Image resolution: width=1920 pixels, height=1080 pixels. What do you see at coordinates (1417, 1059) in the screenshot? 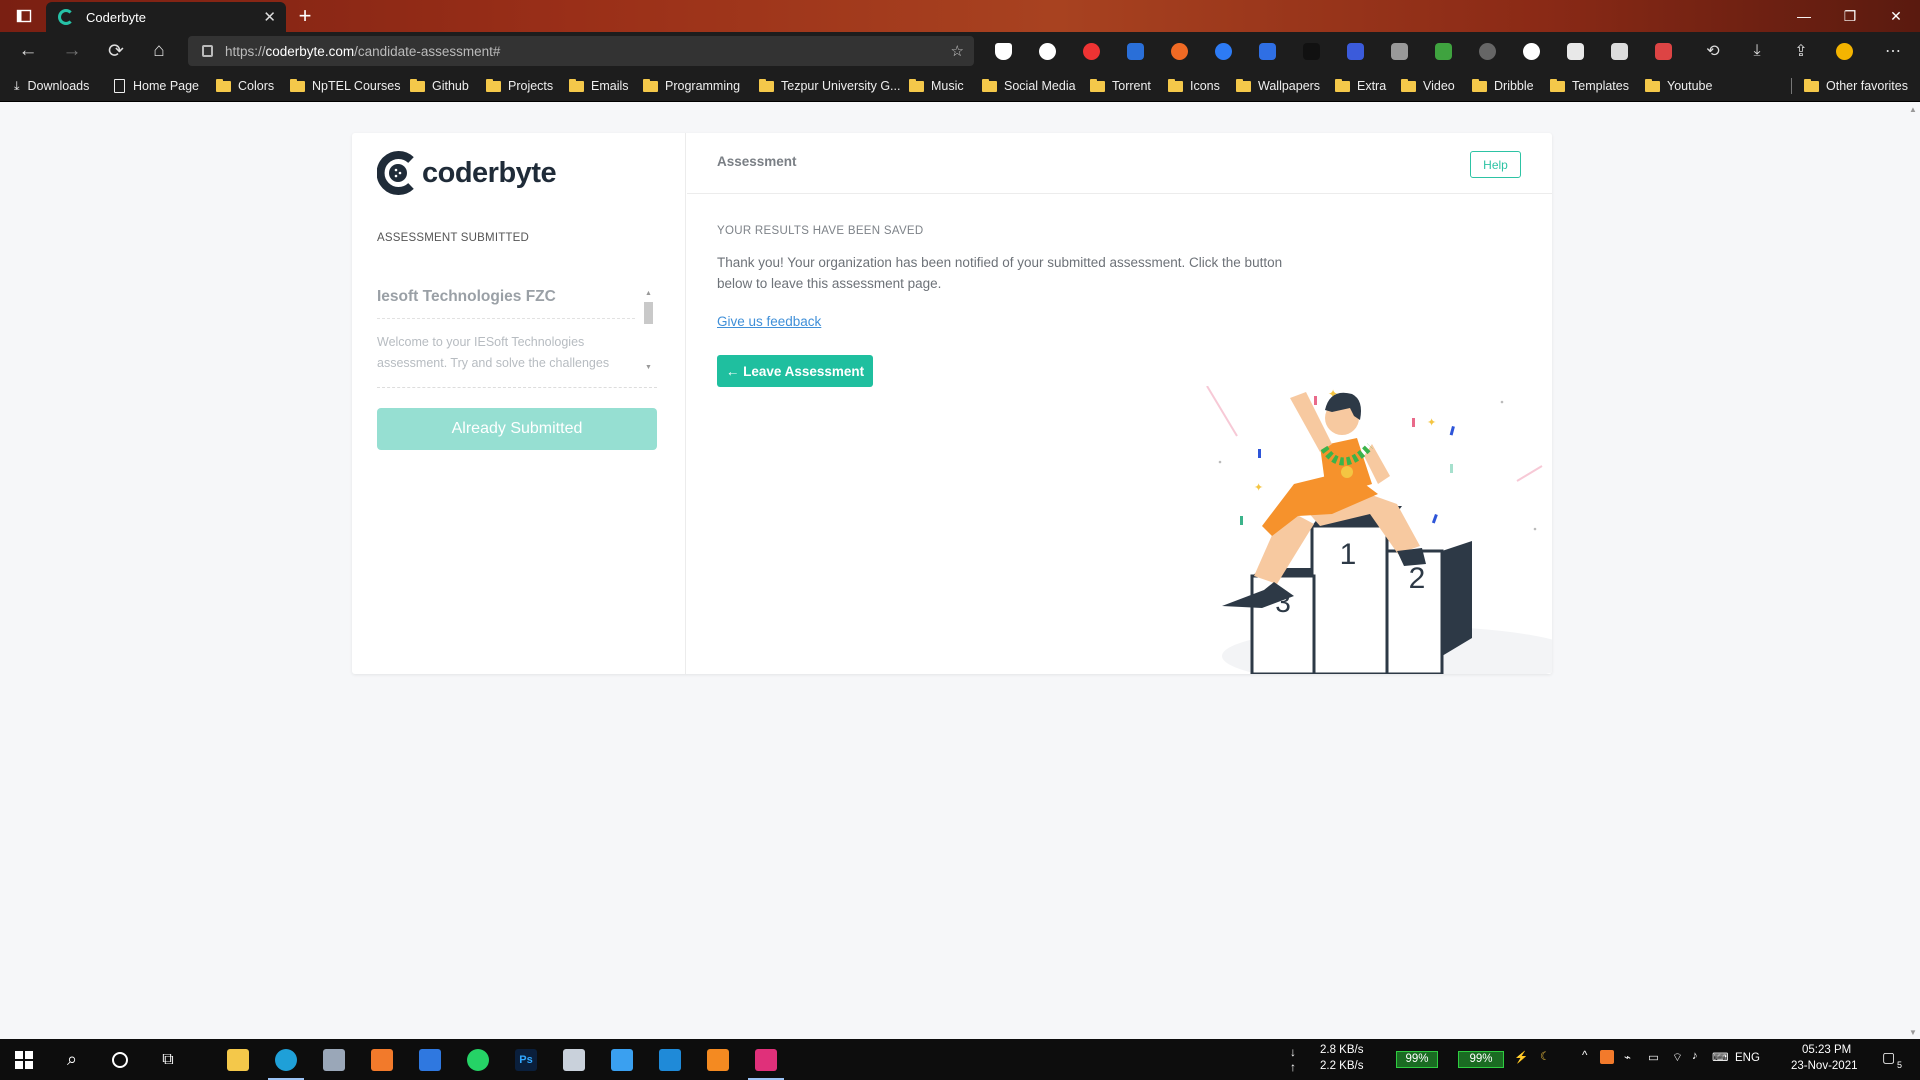
I see `battery-indicator-1: 99%` at bounding box center [1417, 1059].